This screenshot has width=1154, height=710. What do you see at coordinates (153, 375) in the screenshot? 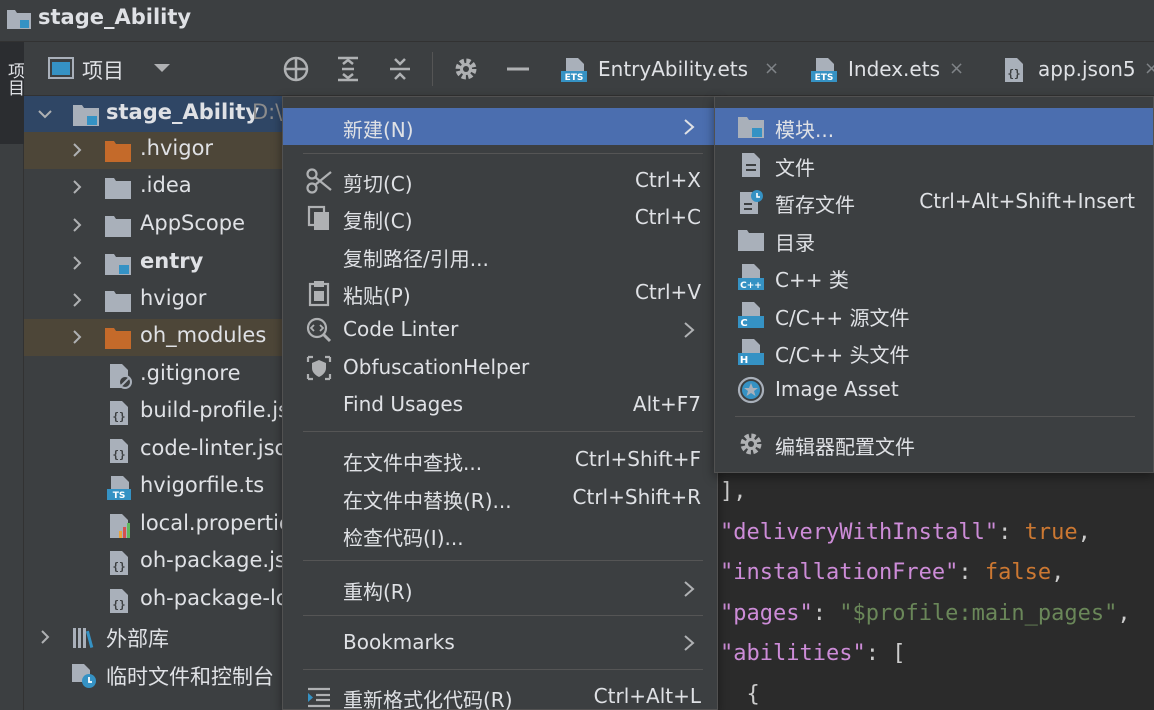
I see `tree-item: .gitignore` at bounding box center [153, 375].